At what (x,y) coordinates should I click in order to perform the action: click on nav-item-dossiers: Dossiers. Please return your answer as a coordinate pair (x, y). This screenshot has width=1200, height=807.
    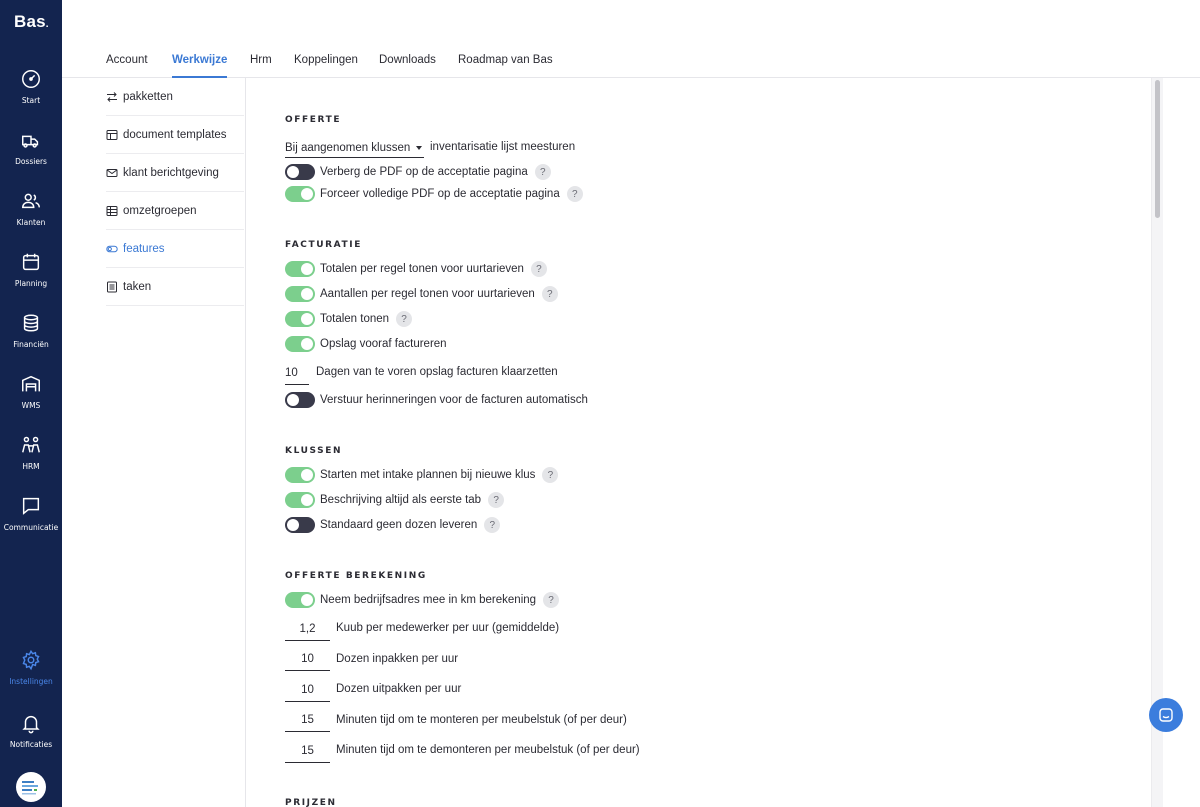
    Looking at the image, I should click on (31, 155).